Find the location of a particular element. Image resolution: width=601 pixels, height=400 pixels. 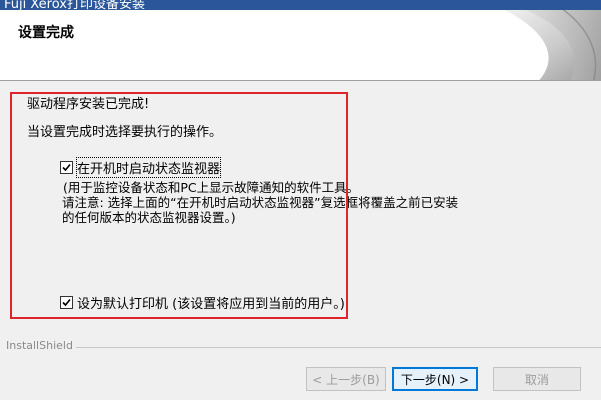

default-printer-option: 设为默认打印机 (该设置将应用到当前的用户。) is located at coordinates (202, 302).